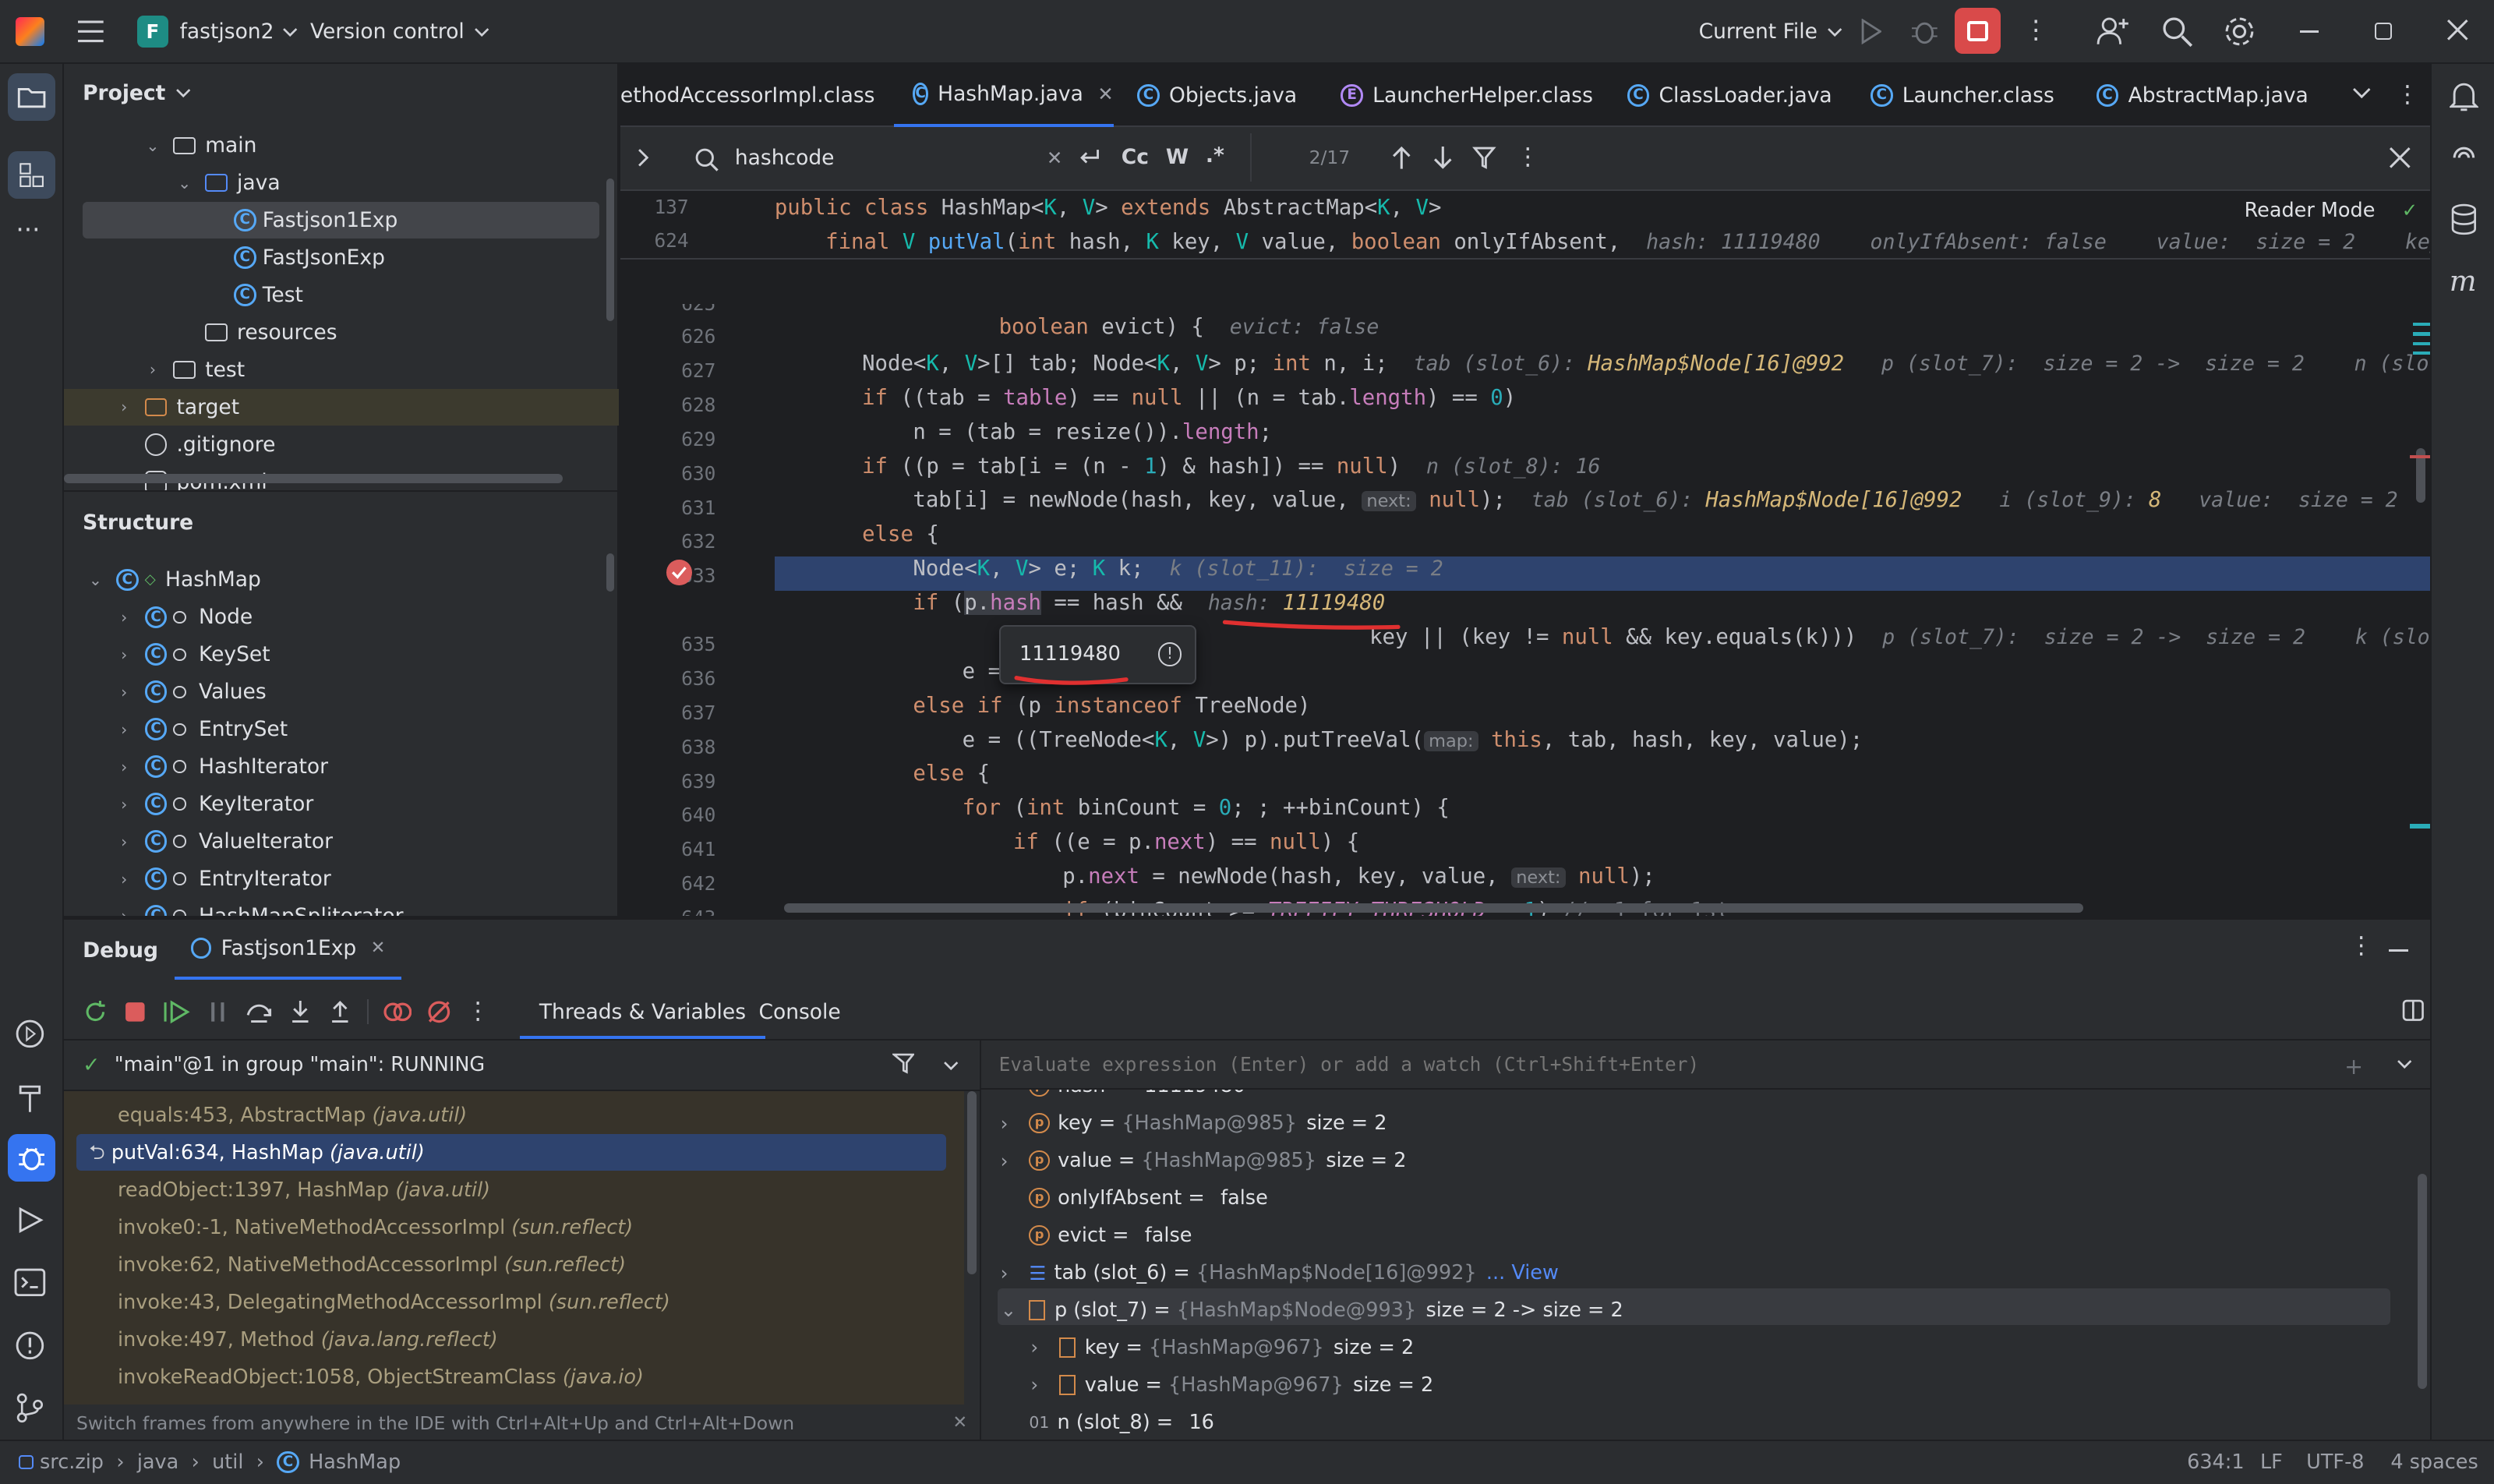  Describe the element at coordinates (1194, 1123) in the screenshot. I see `variable-row: › p key = {HashMap@985} size = 2` at that location.